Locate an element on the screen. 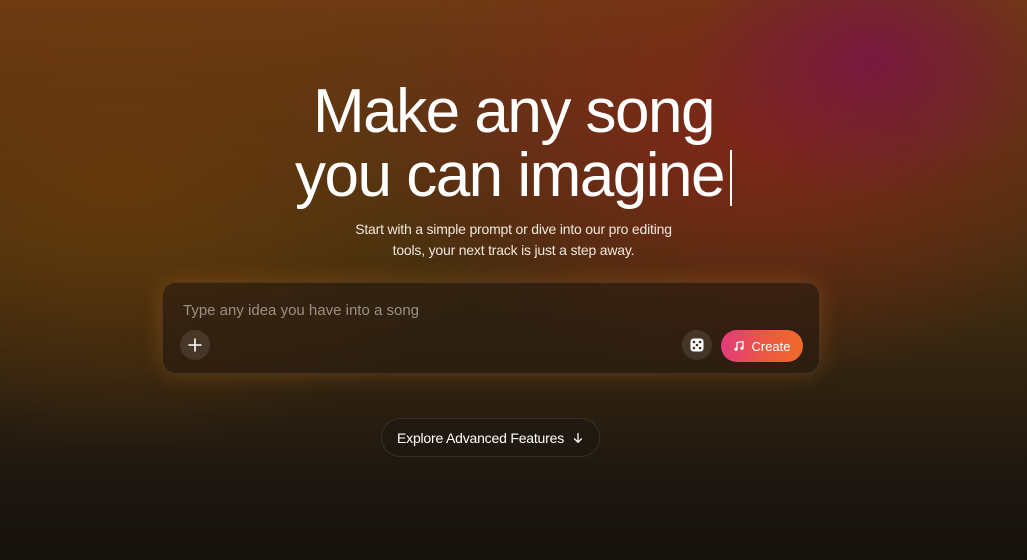 The image size is (1027, 560). plus-icon is located at coordinates (195, 345).